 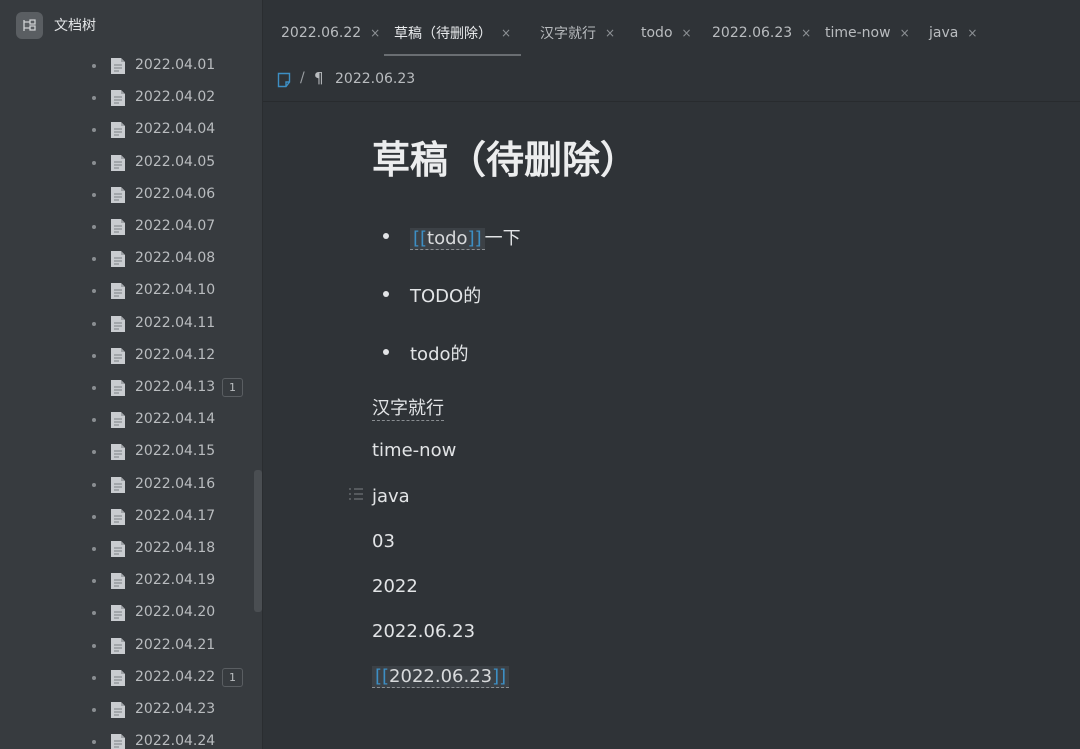 I want to click on sidebar-title: 文档树, so click(x=75, y=26).